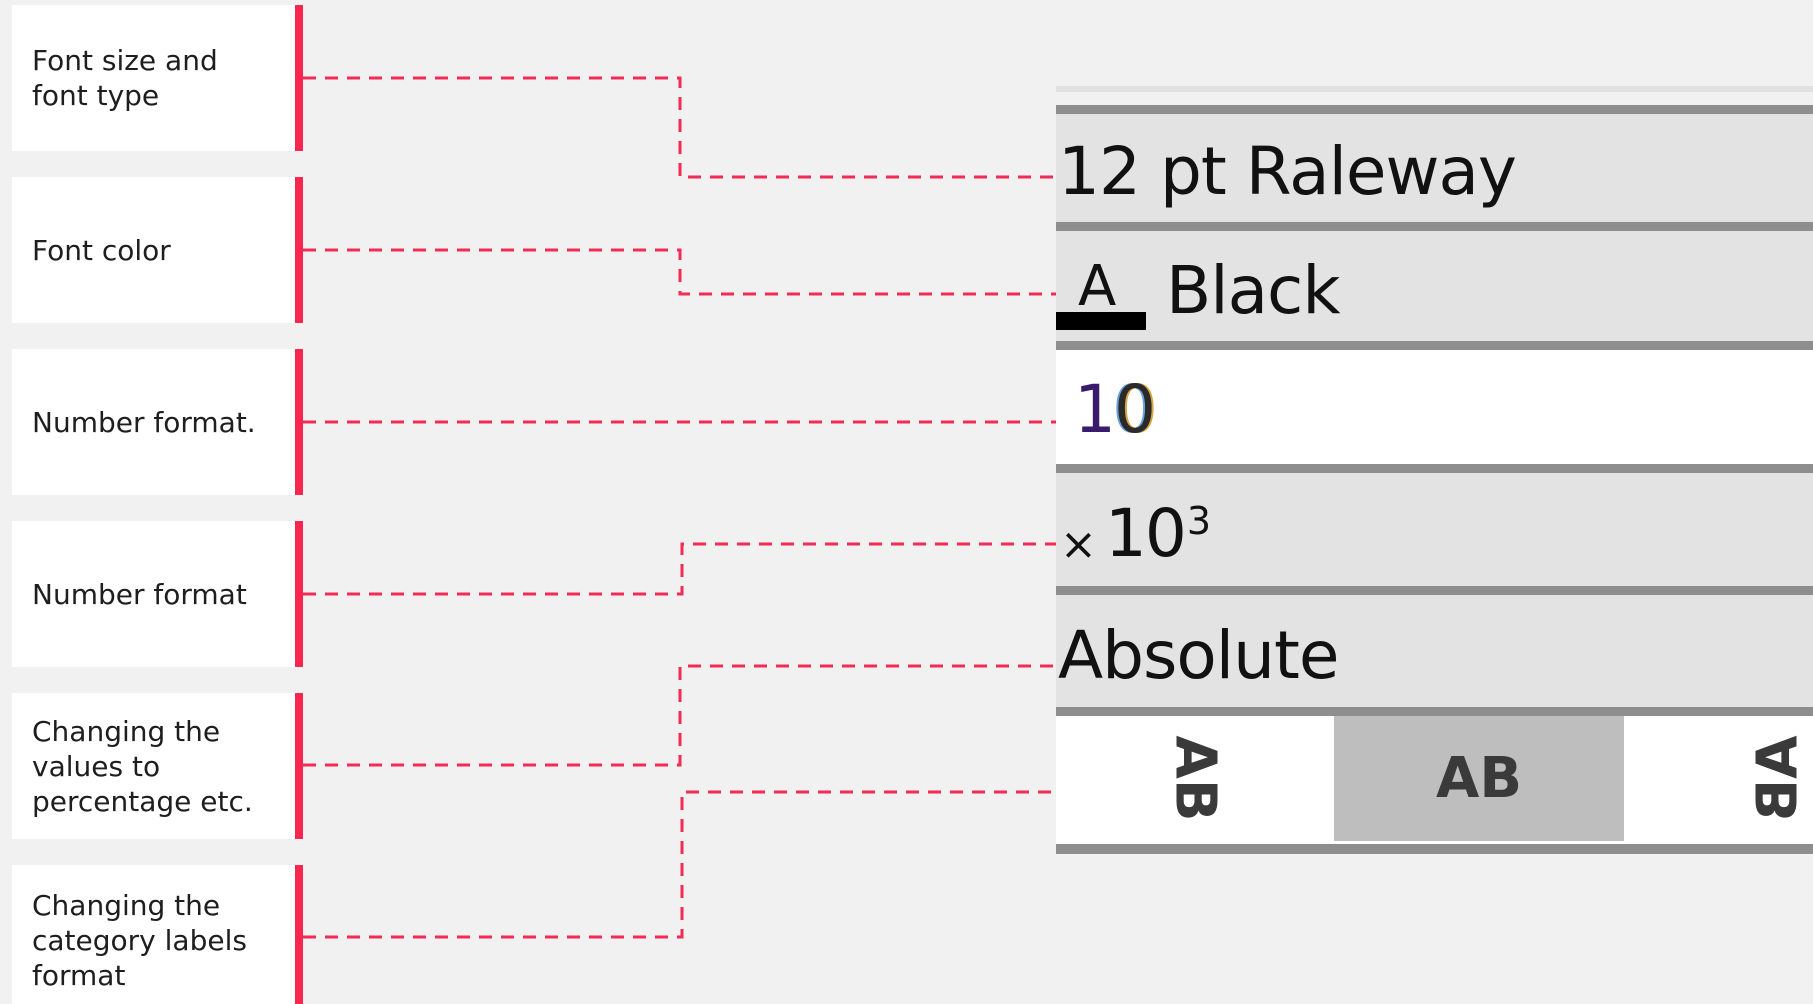 The height and width of the screenshot is (1004, 1813). I want to click on connector-color, so click(679, 272).